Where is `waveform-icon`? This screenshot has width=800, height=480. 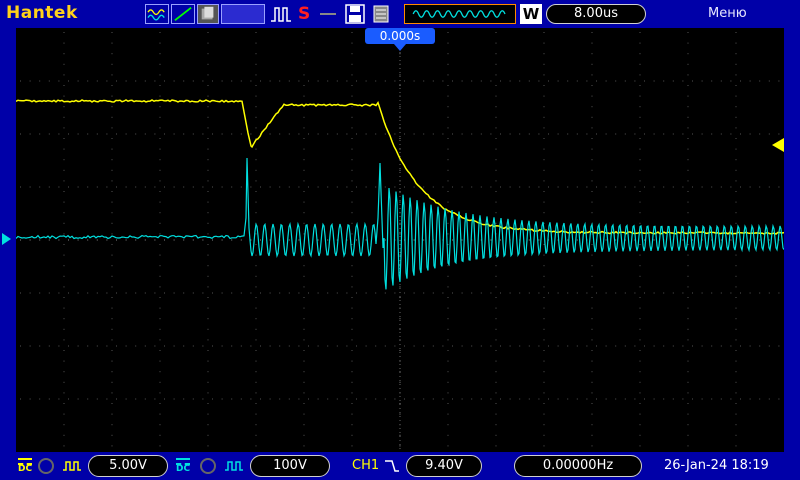 waveform-icon is located at coordinates (157, 14).